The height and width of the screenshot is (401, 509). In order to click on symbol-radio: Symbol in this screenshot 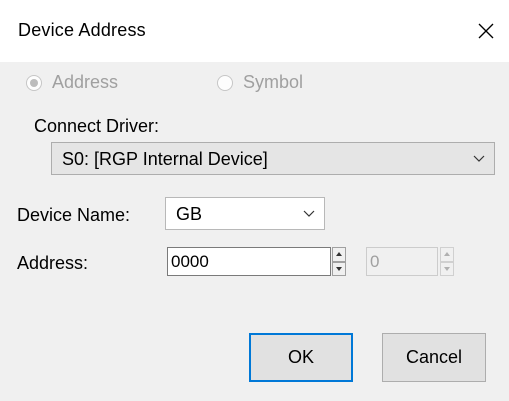, I will do `click(260, 82)`.